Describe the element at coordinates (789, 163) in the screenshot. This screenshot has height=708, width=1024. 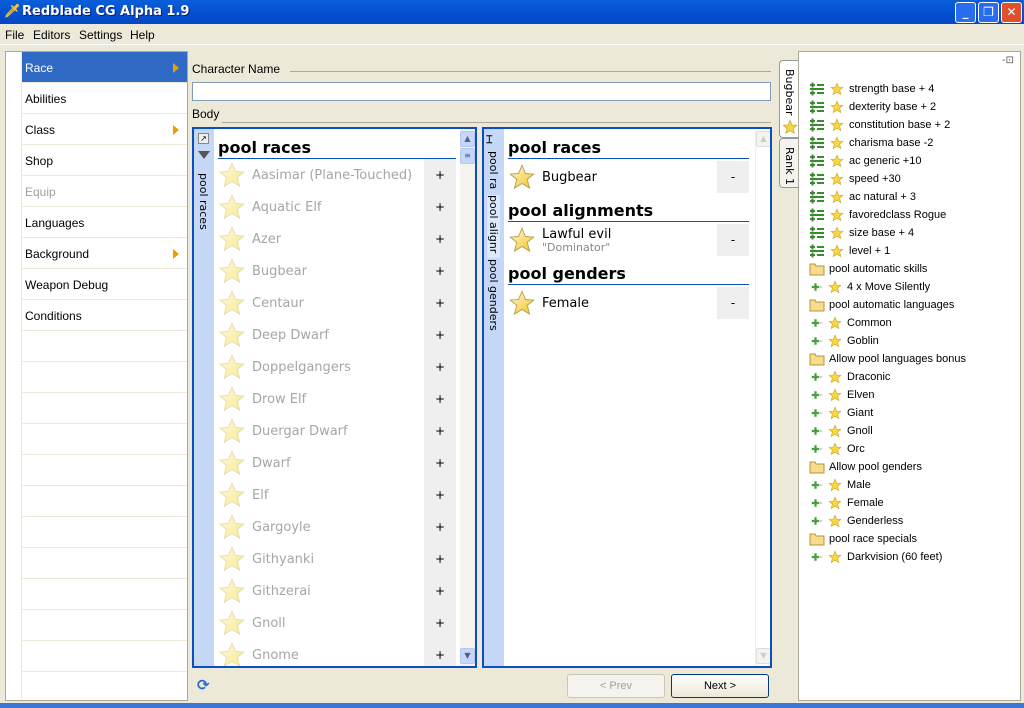
I see `tab-rank-1: Rank 1` at that location.